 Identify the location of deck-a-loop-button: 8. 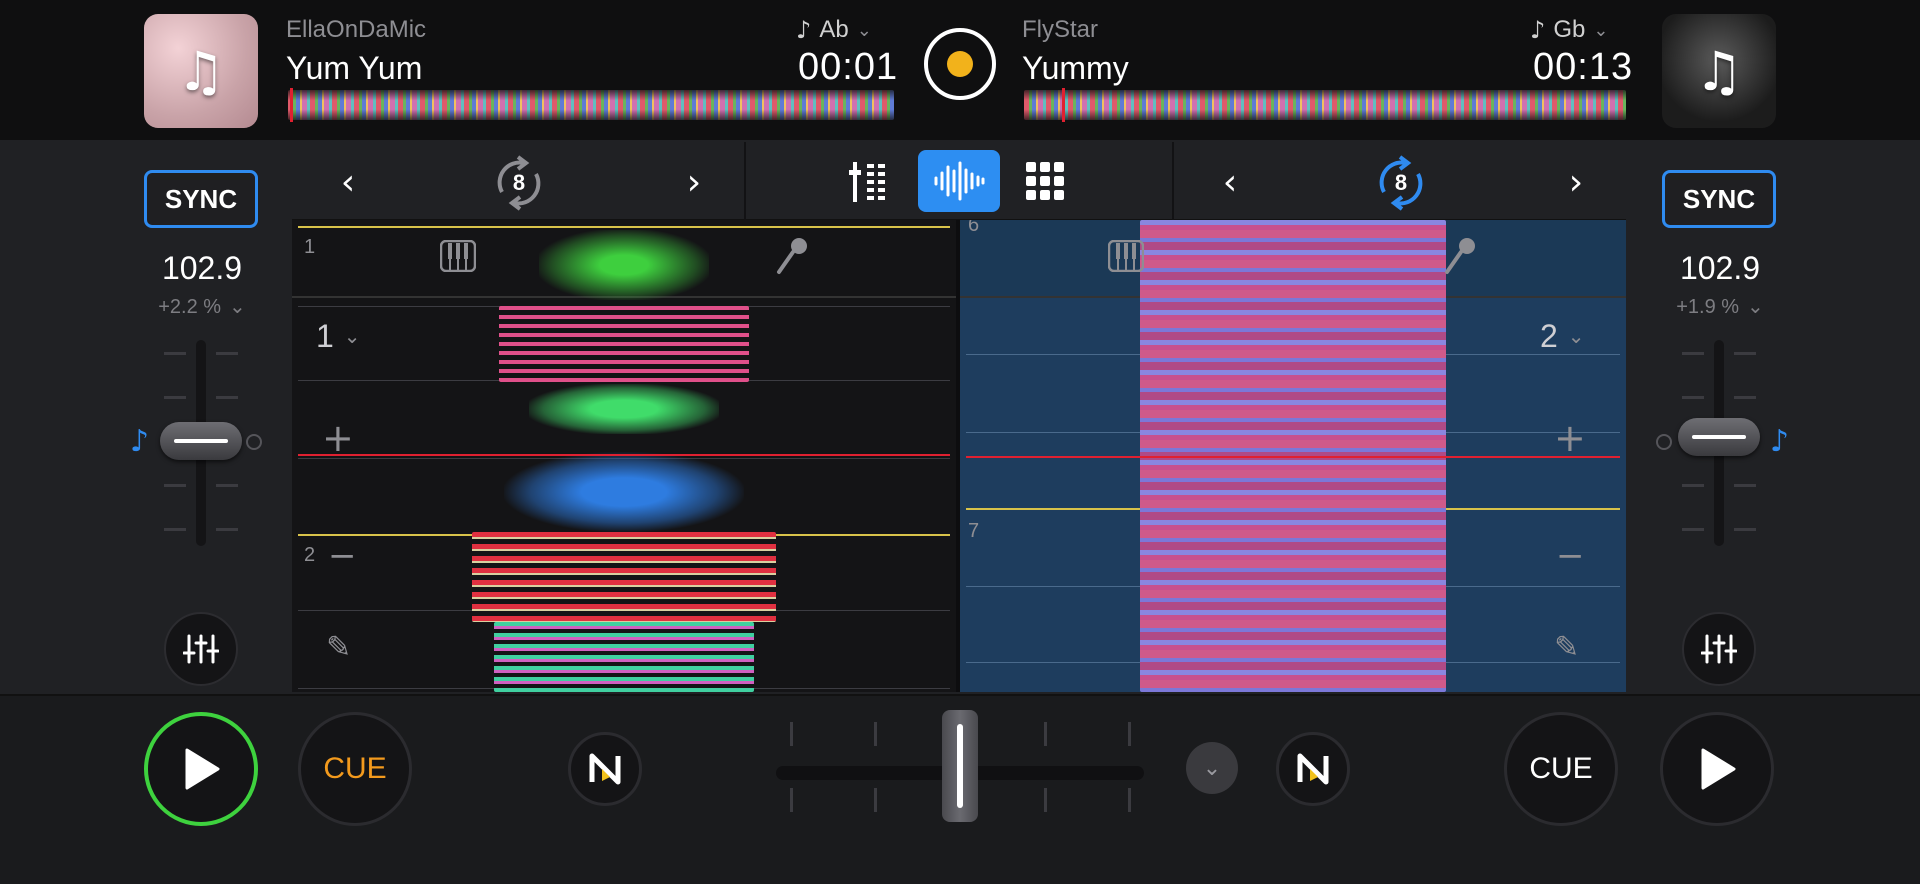
(519, 183).